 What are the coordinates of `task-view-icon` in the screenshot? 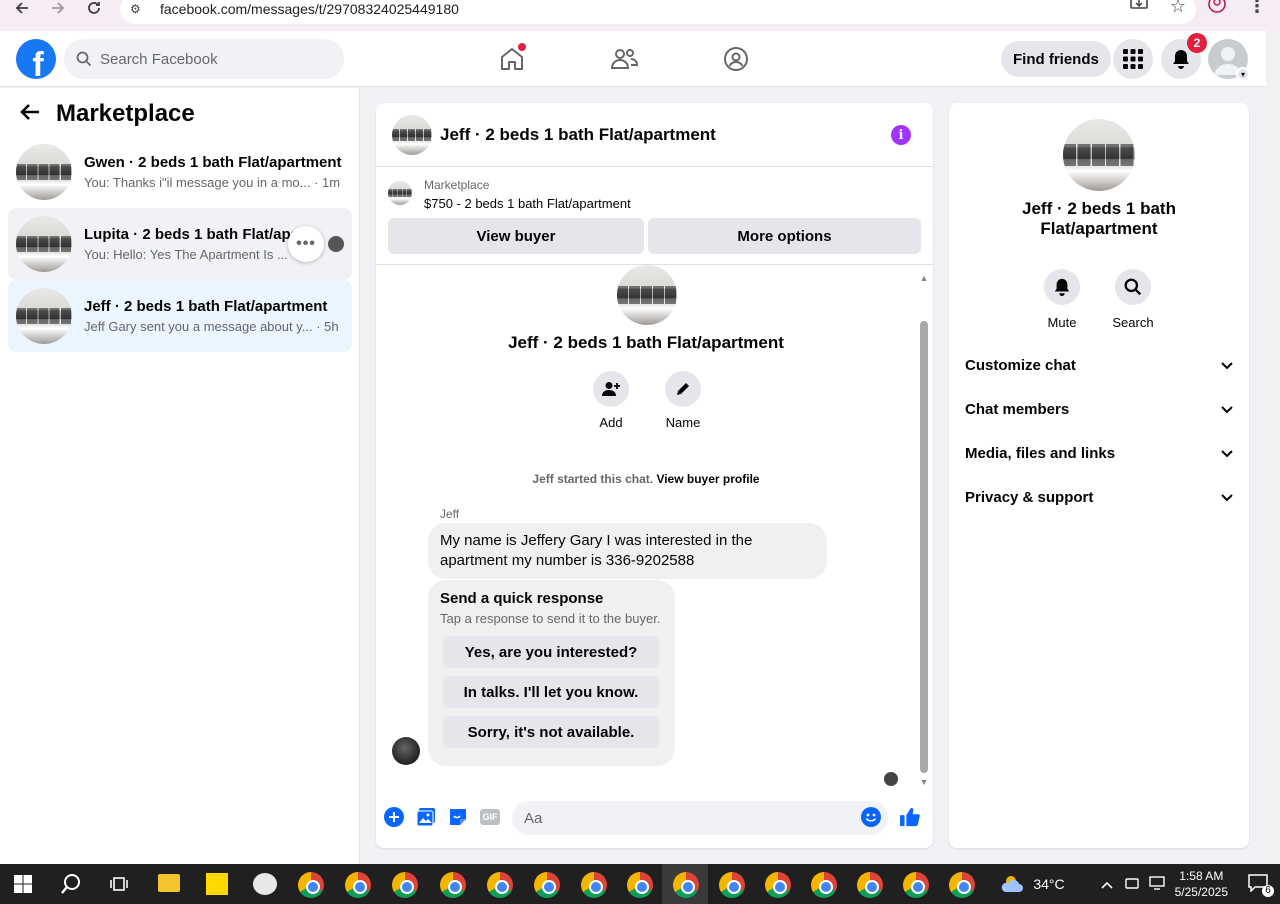 It's located at (119, 886).